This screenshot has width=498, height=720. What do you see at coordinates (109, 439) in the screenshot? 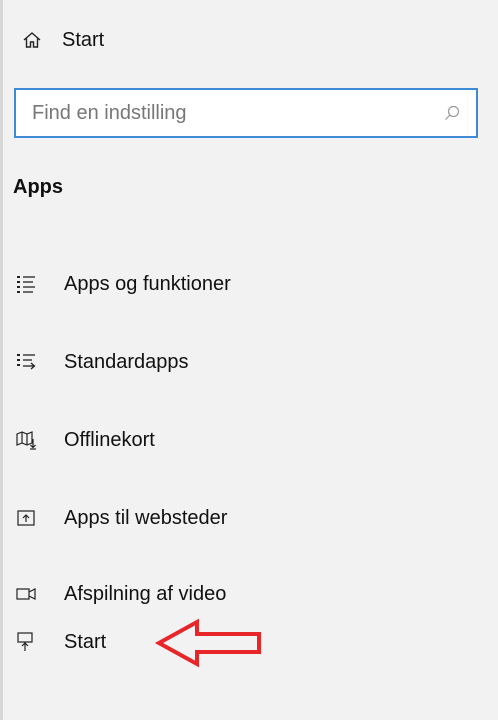
I see `nav-item-label: Offlinekort` at bounding box center [109, 439].